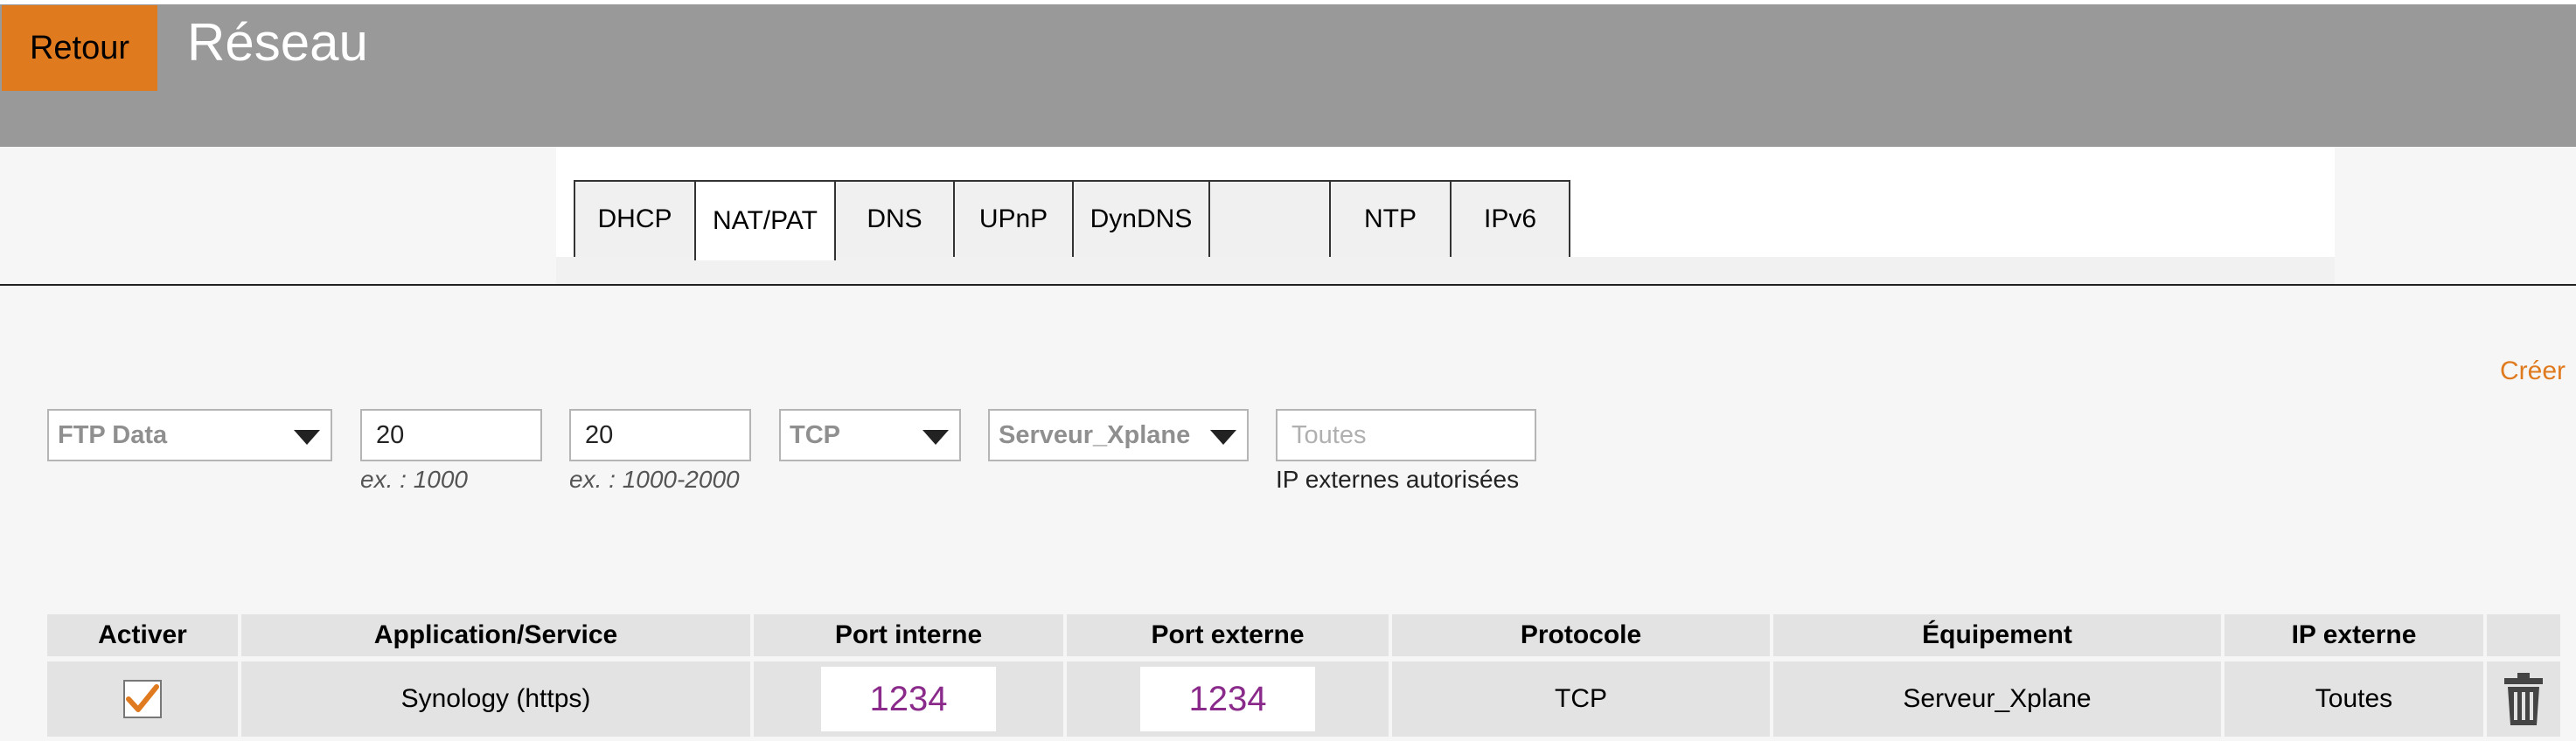 This screenshot has width=2576, height=741. Describe the element at coordinates (189, 435) in the screenshot. I see `application-select: FTP Data` at that location.